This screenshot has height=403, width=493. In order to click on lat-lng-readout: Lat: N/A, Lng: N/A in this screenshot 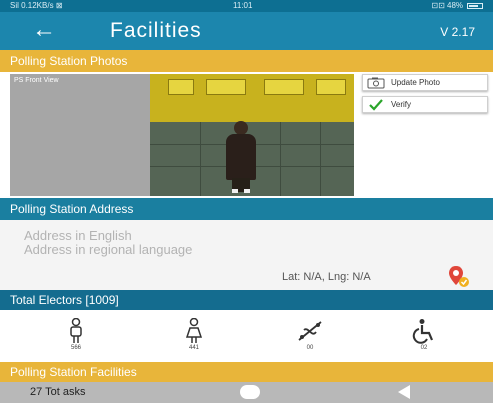, I will do `click(326, 277)`.